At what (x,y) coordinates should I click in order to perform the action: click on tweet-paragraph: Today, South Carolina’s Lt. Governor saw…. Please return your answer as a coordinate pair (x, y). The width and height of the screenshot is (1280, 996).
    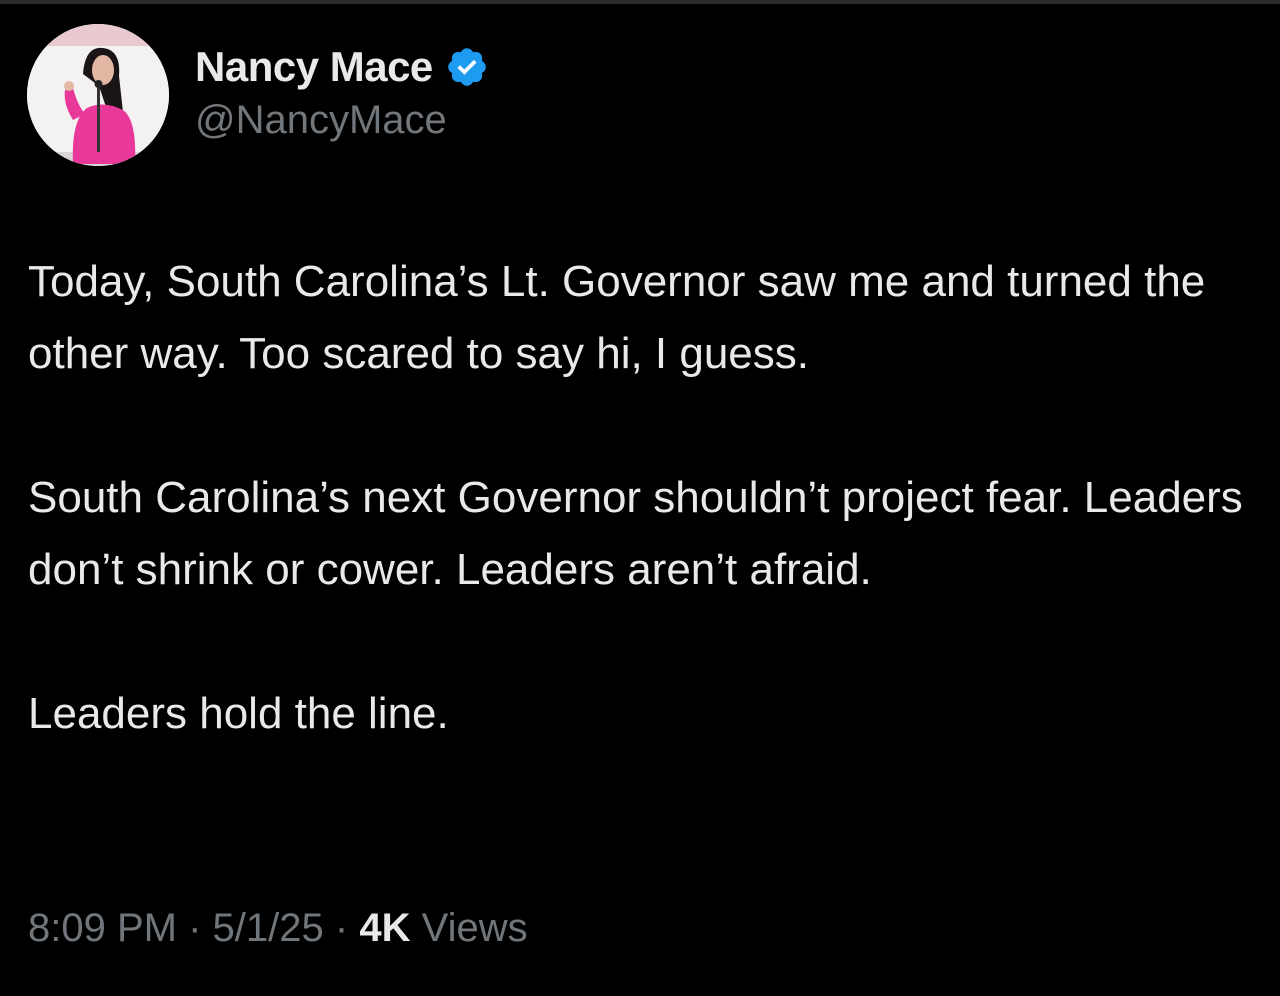
    Looking at the image, I should click on (623, 317).